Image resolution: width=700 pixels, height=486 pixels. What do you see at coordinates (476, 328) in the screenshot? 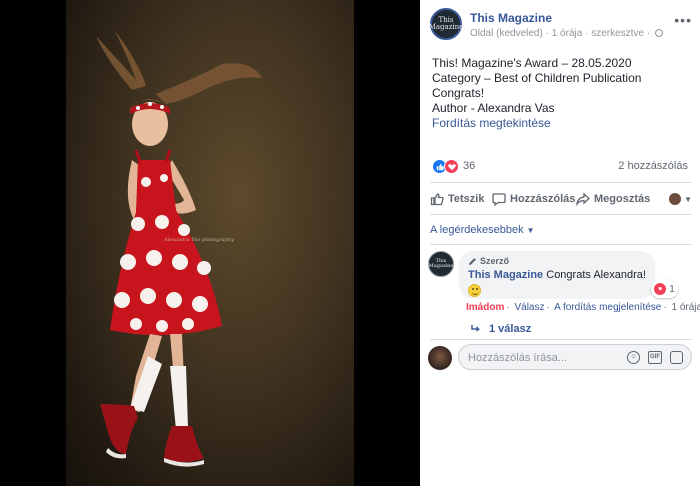
I see `reply-arrow-icon` at bounding box center [476, 328].